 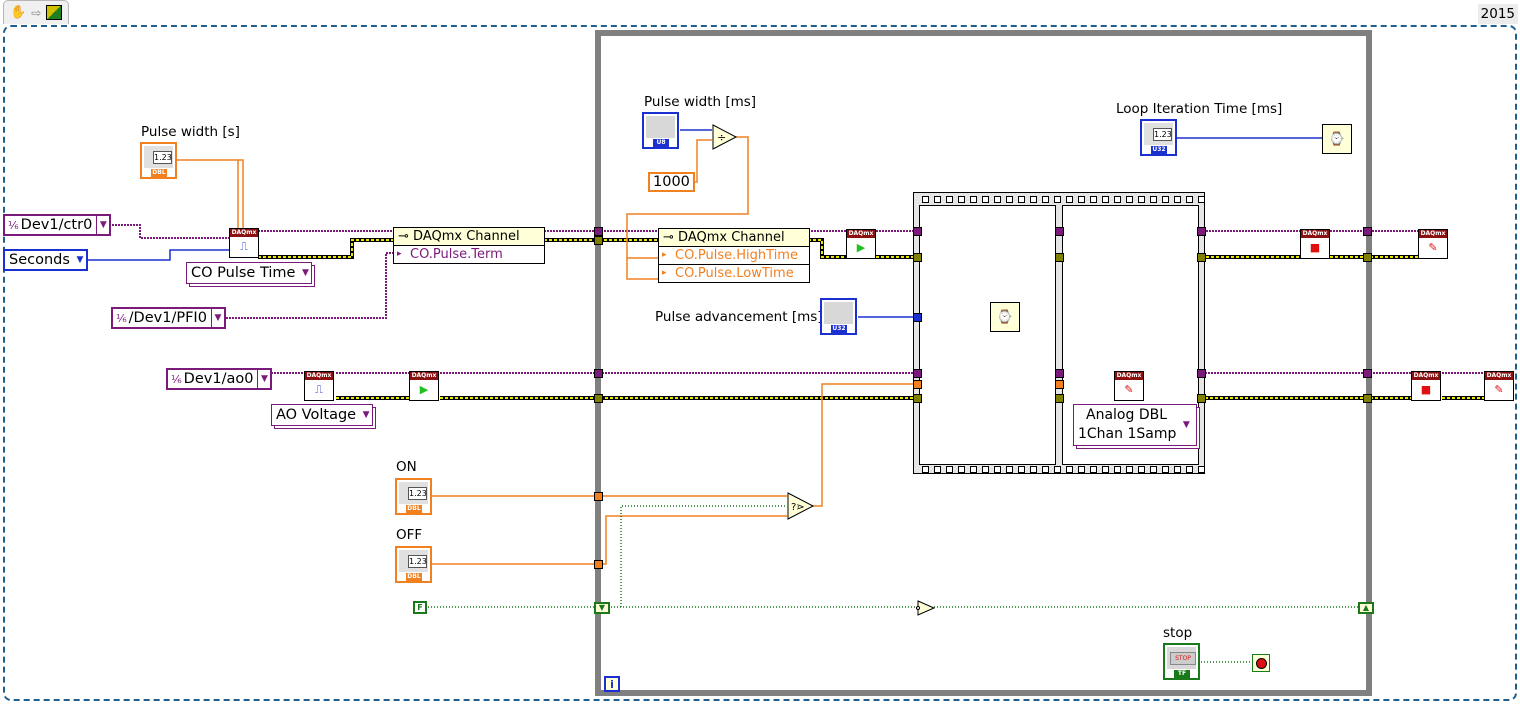 What do you see at coordinates (1199, 109) in the screenshot?
I see `loop-iteration-time-label: Loop Iteration Time [ms]` at bounding box center [1199, 109].